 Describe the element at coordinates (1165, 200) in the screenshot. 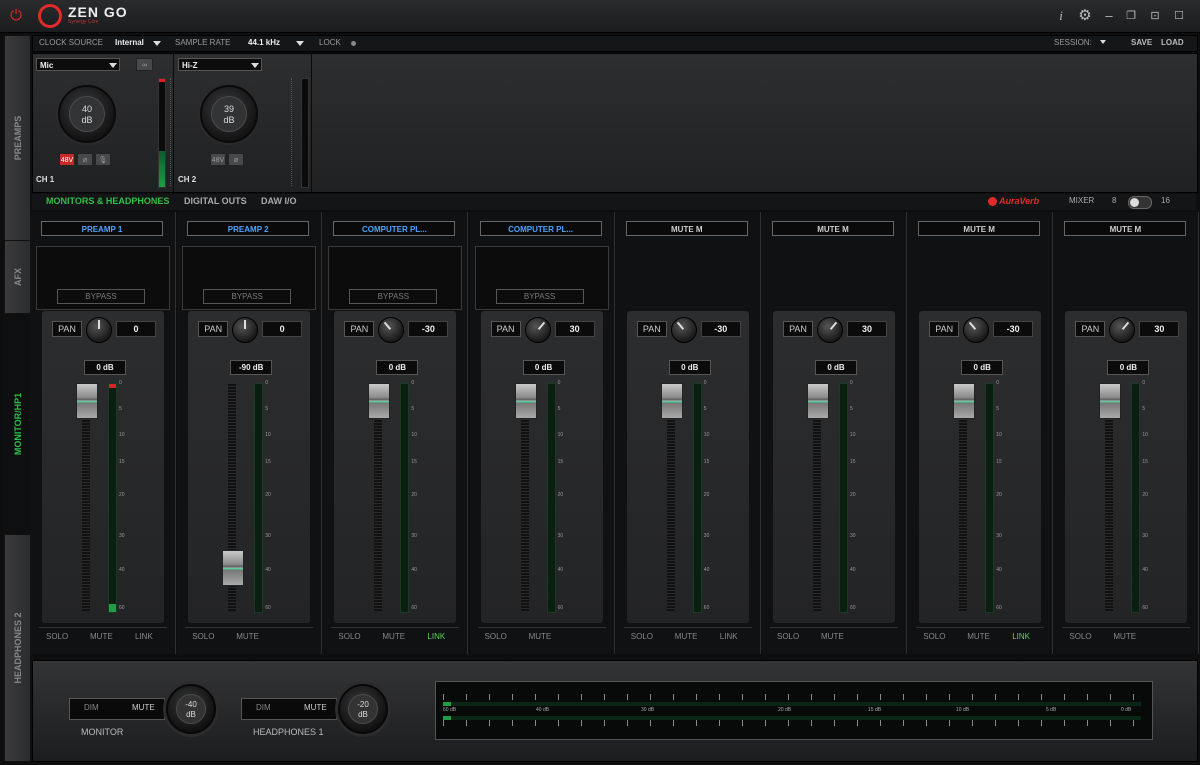

I see `mixer-option-16: 16` at that location.